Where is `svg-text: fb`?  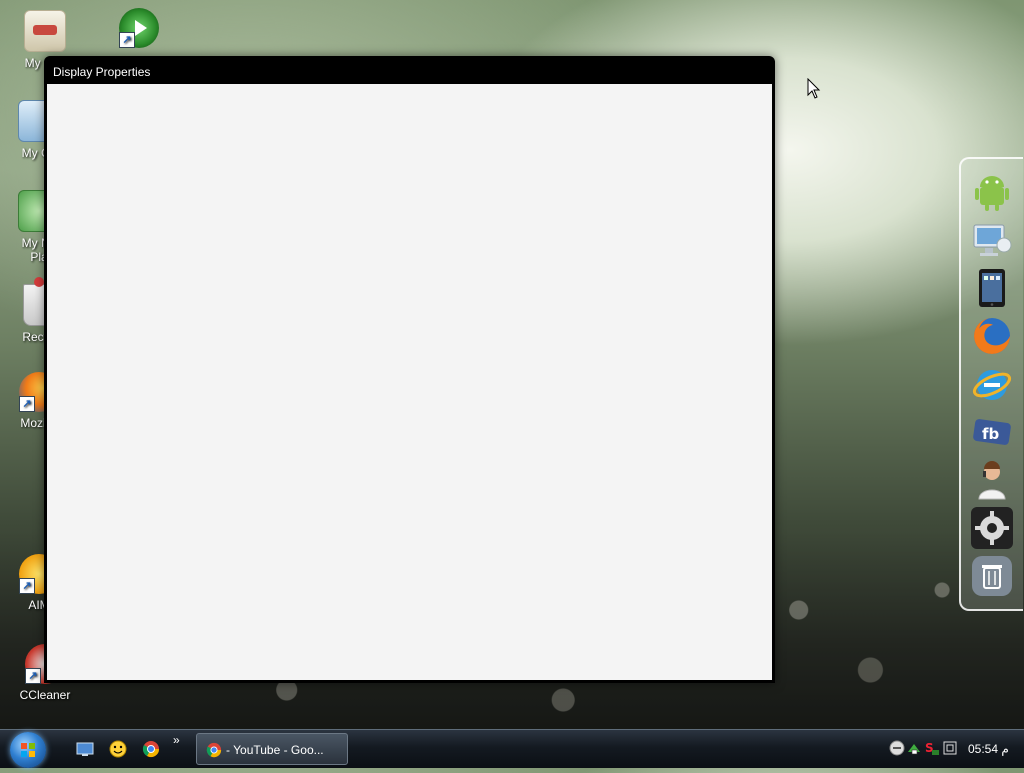 svg-text: fb is located at coordinates (991, 434).